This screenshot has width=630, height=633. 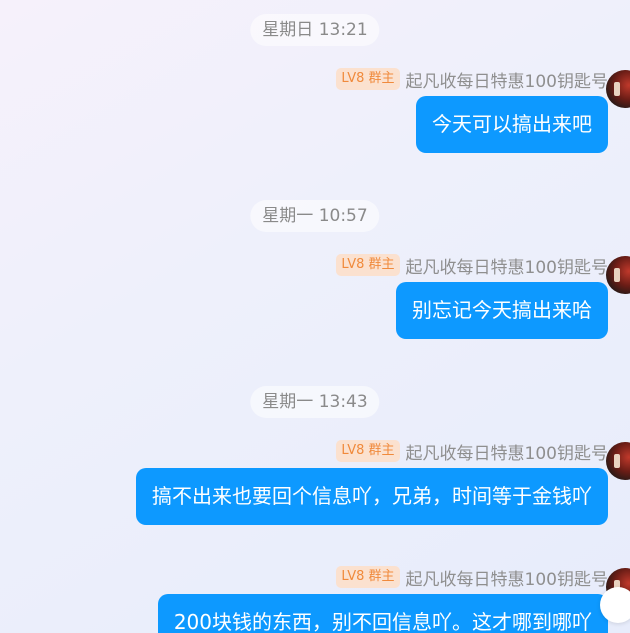 I want to click on timestamp-chip: 星期日 13:21, so click(x=315, y=30).